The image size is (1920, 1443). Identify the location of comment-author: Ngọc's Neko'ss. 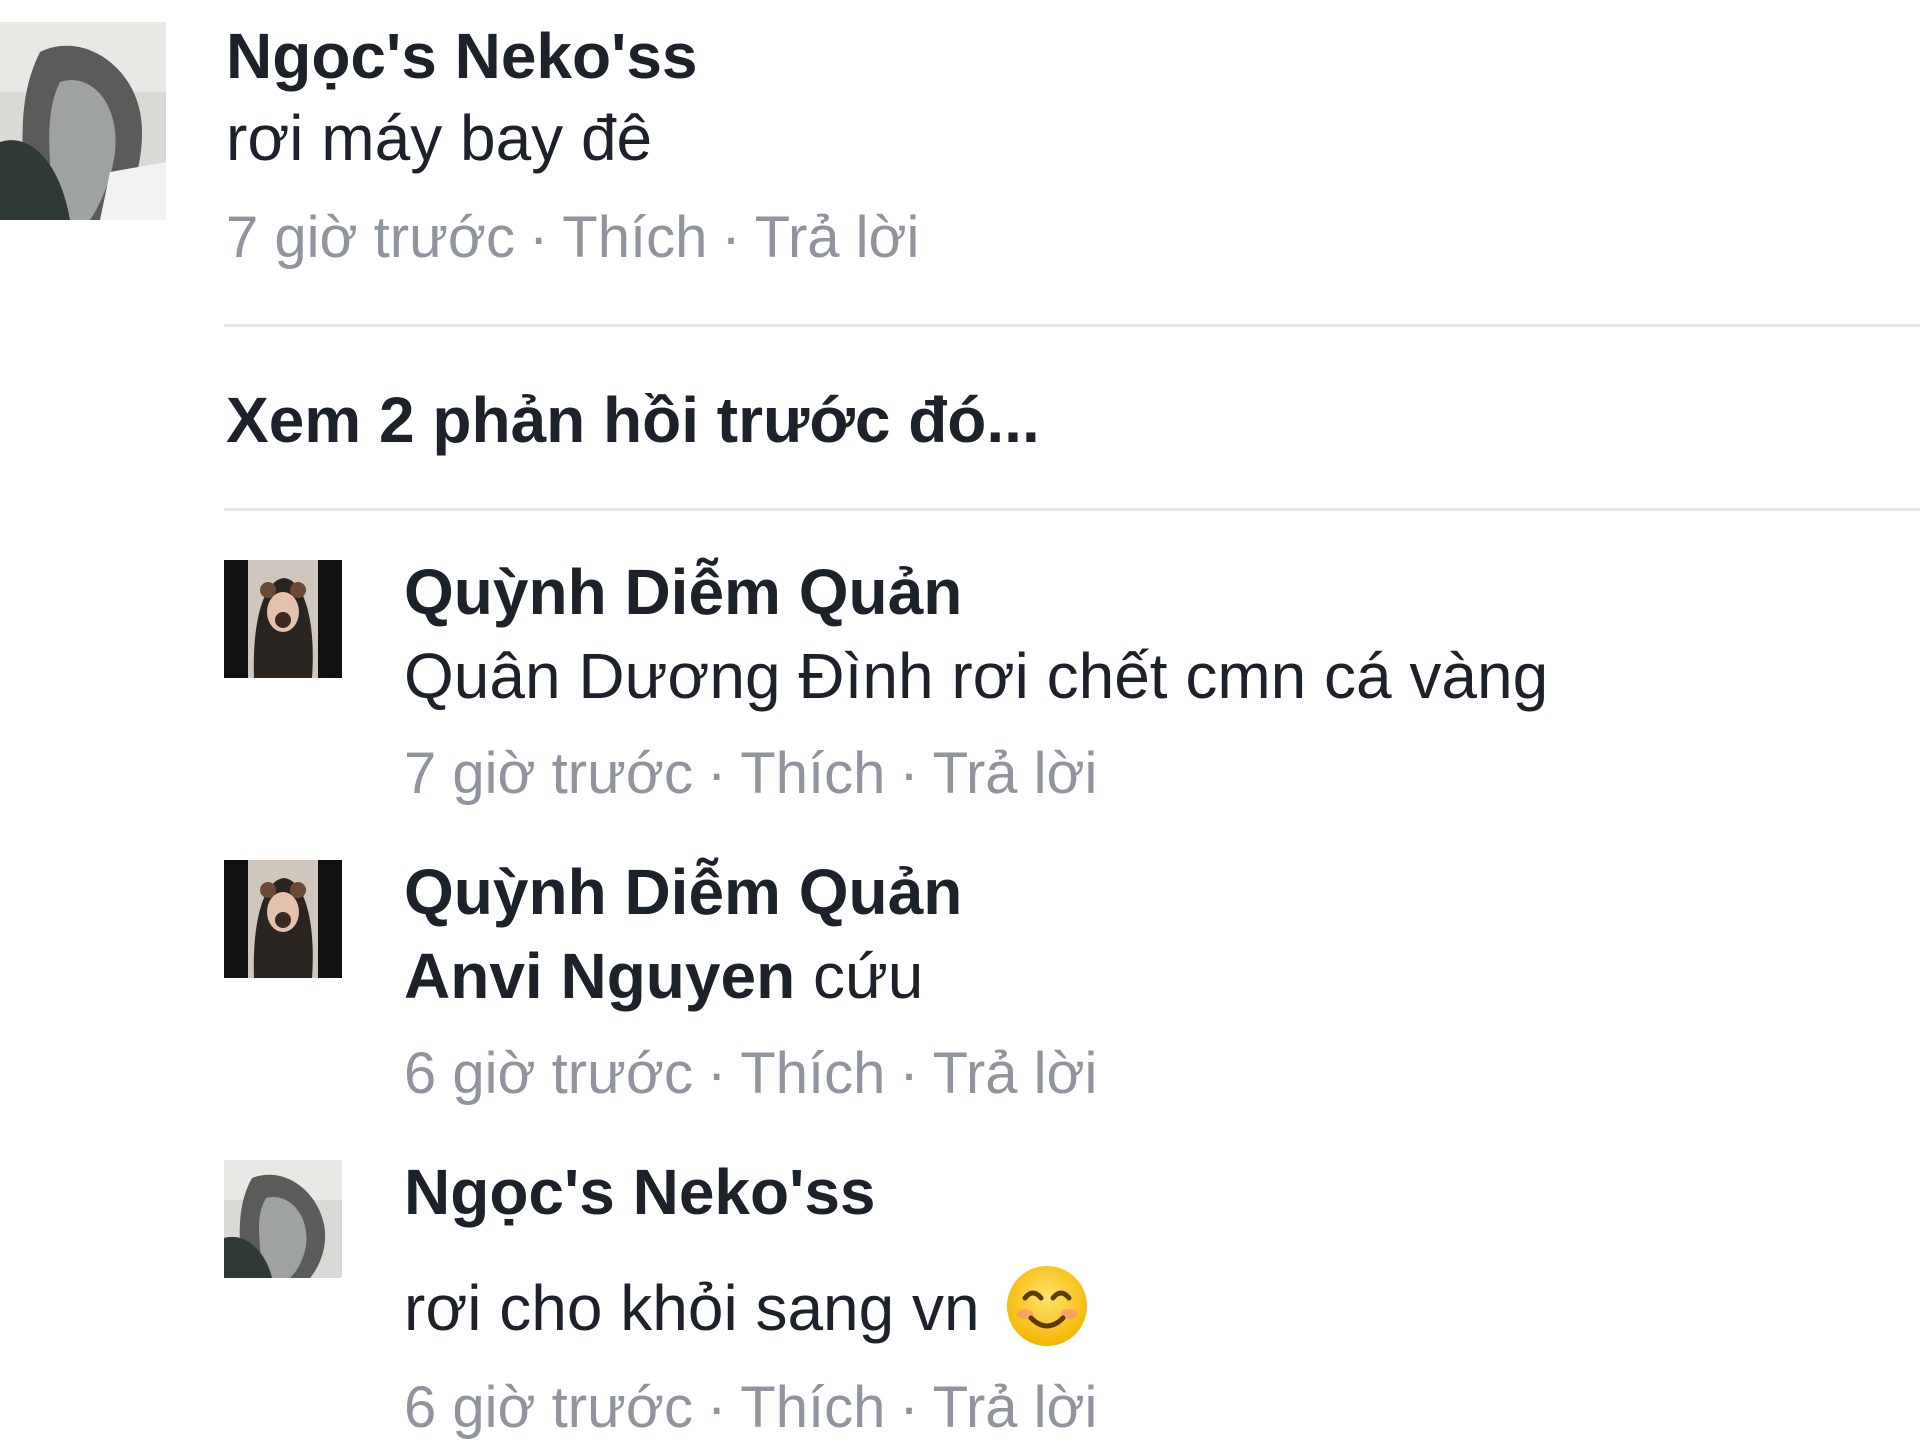
(462, 56).